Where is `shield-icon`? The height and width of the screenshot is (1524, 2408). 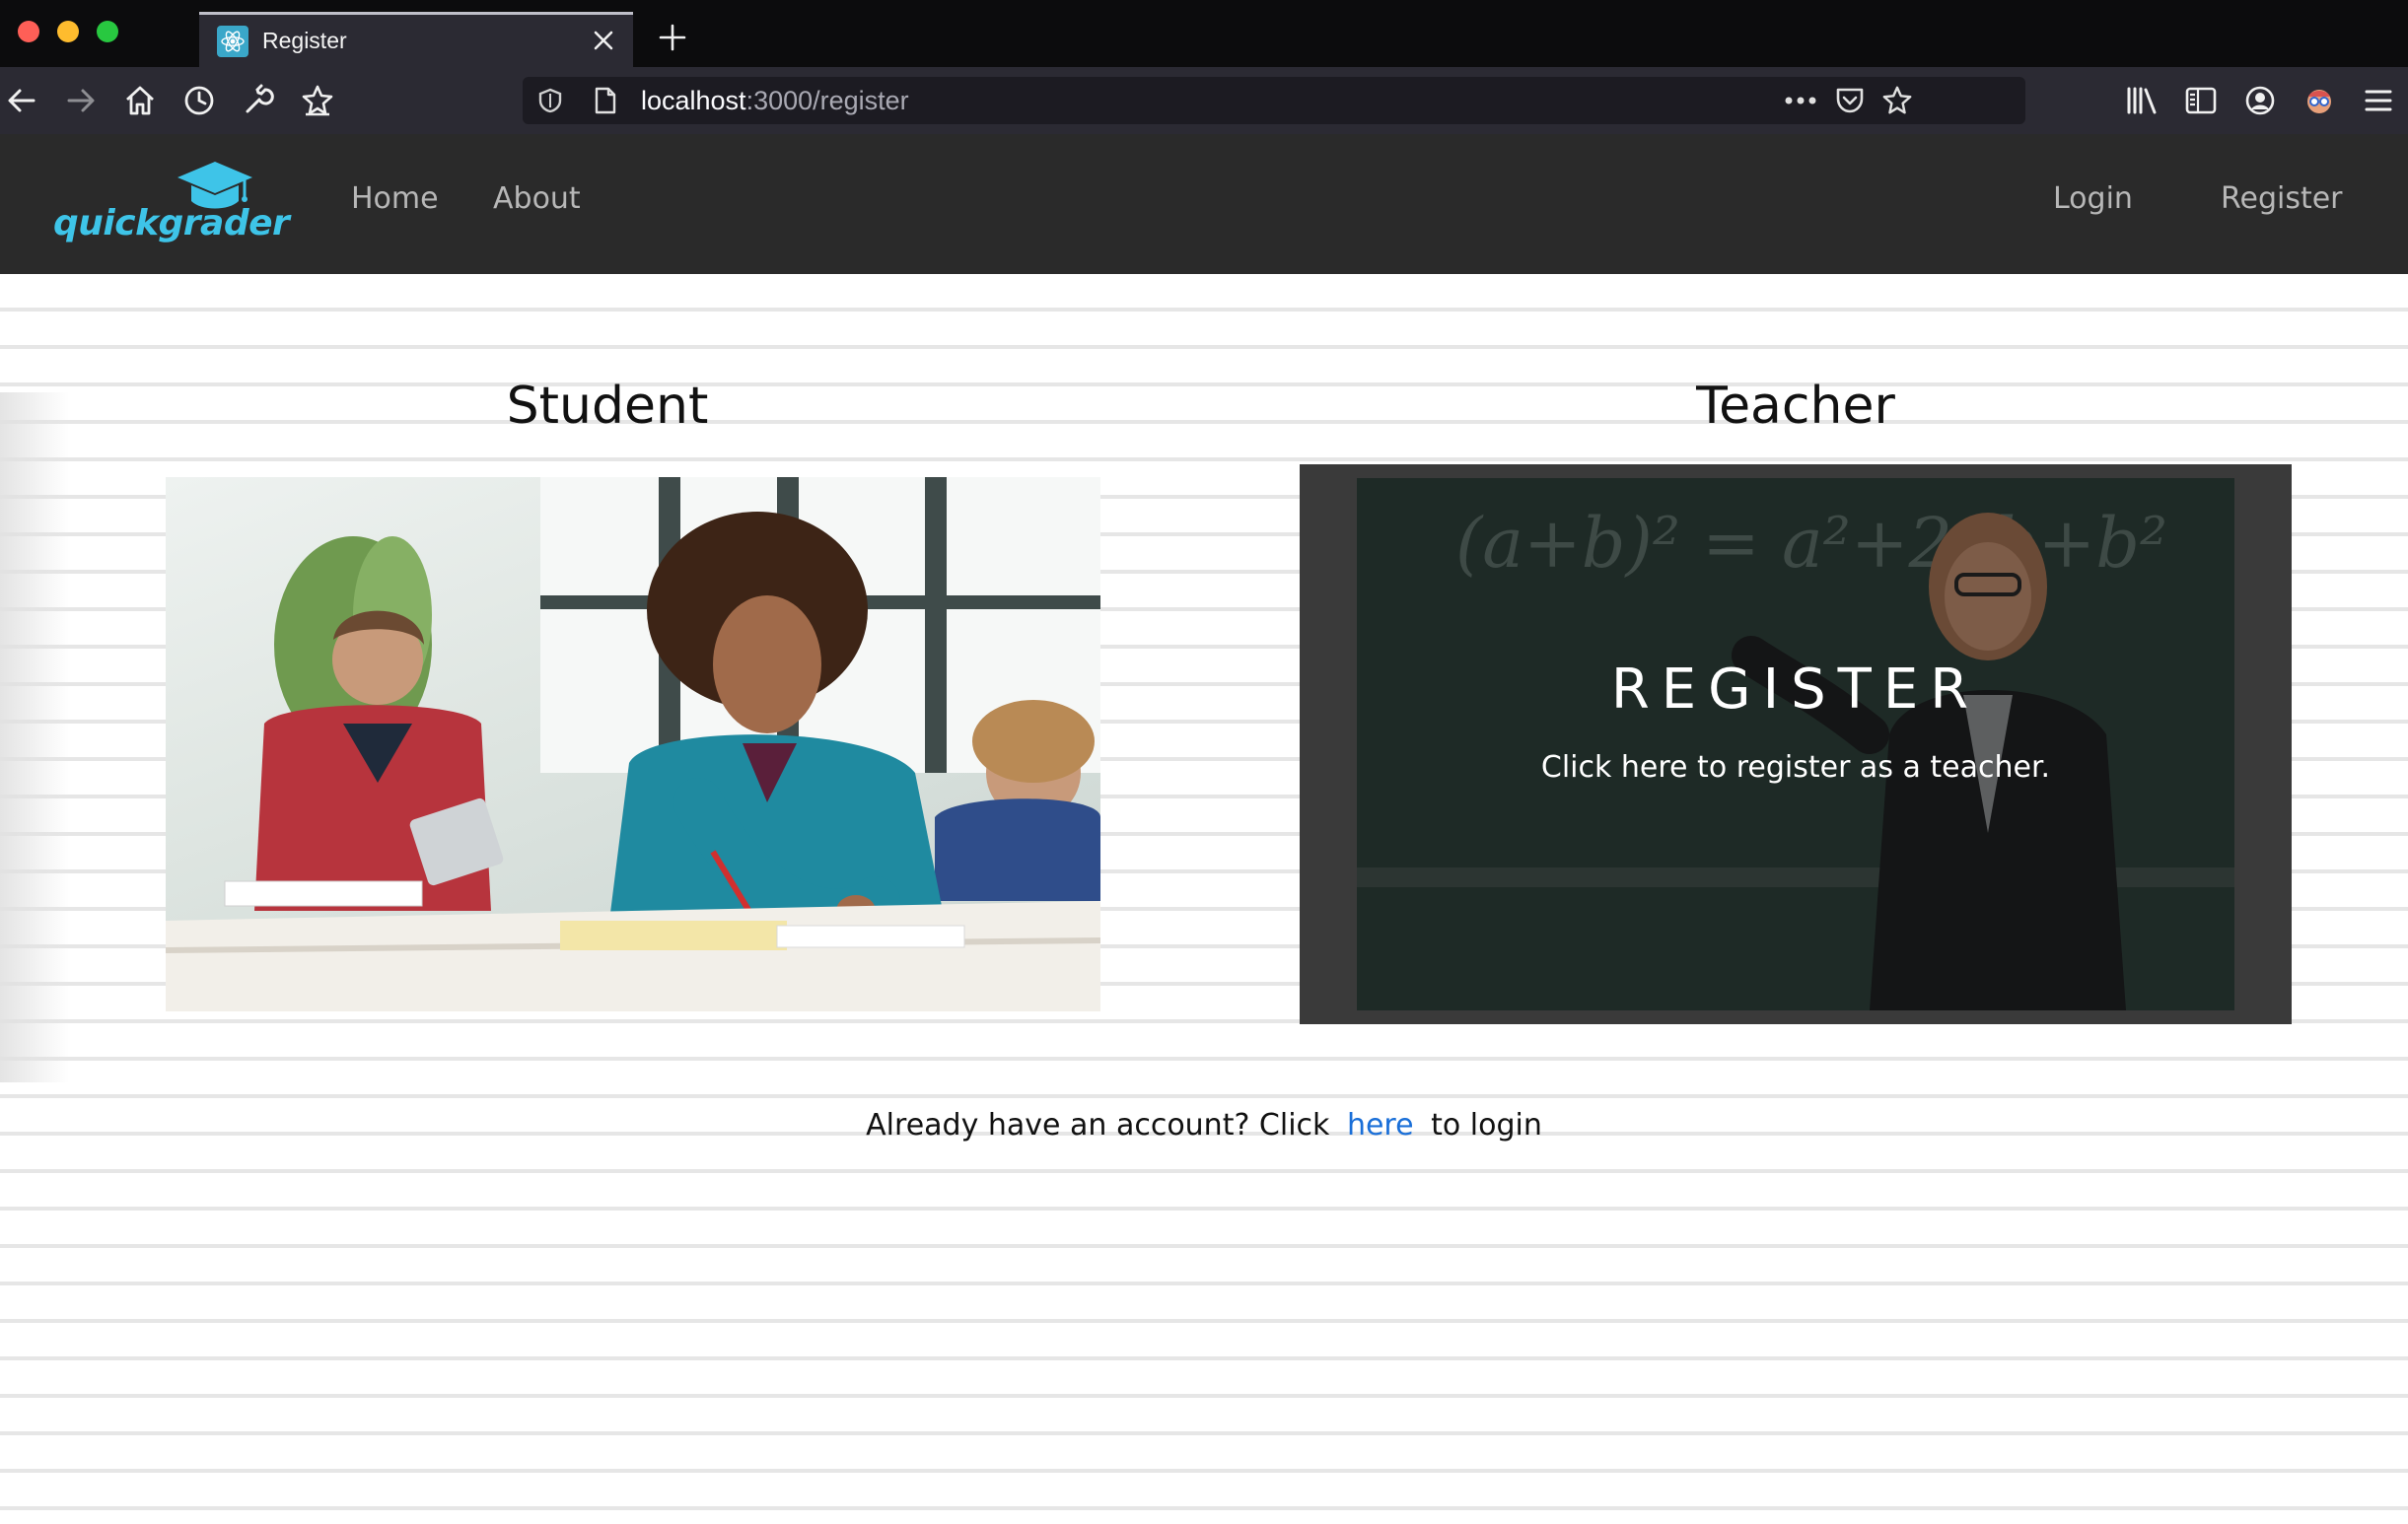 shield-icon is located at coordinates (550, 101).